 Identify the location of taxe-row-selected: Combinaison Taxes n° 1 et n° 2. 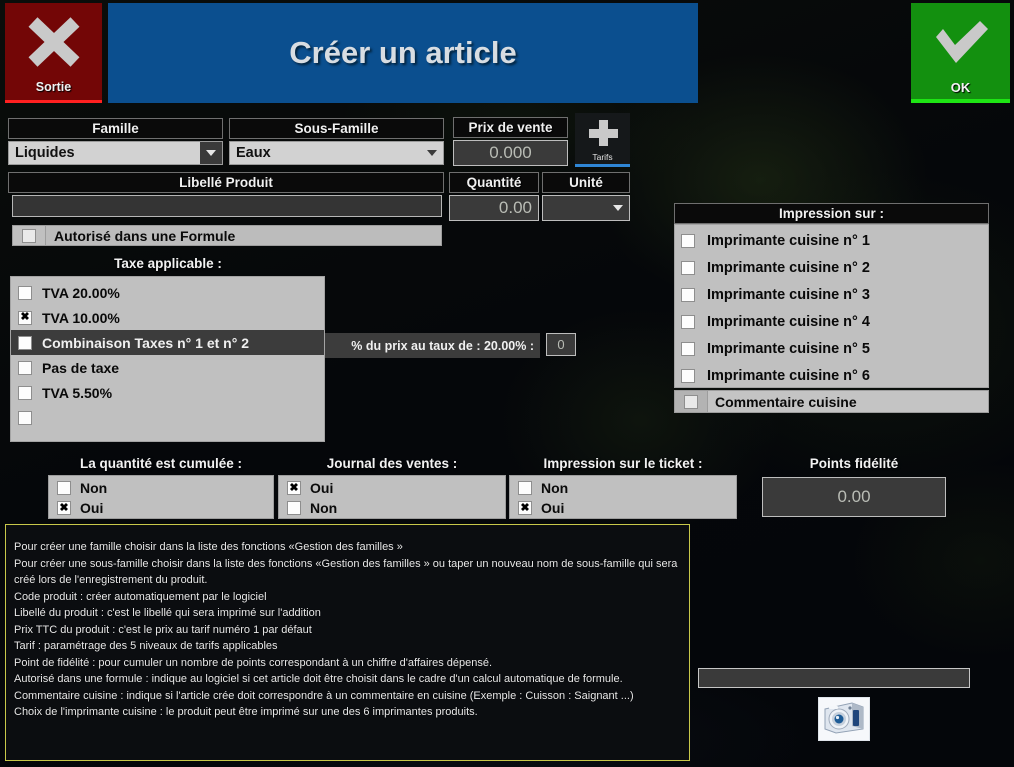
(167, 342).